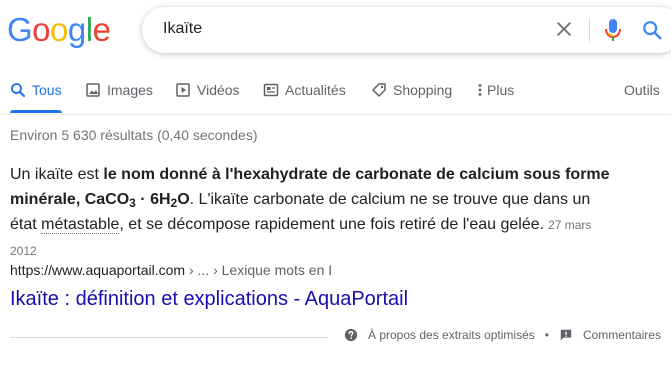 Image resolution: width=671 pixels, height=373 pixels. Describe the element at coordinates (183, 199) in the screenshot. I see `snippet-bold-text: O` at that location.